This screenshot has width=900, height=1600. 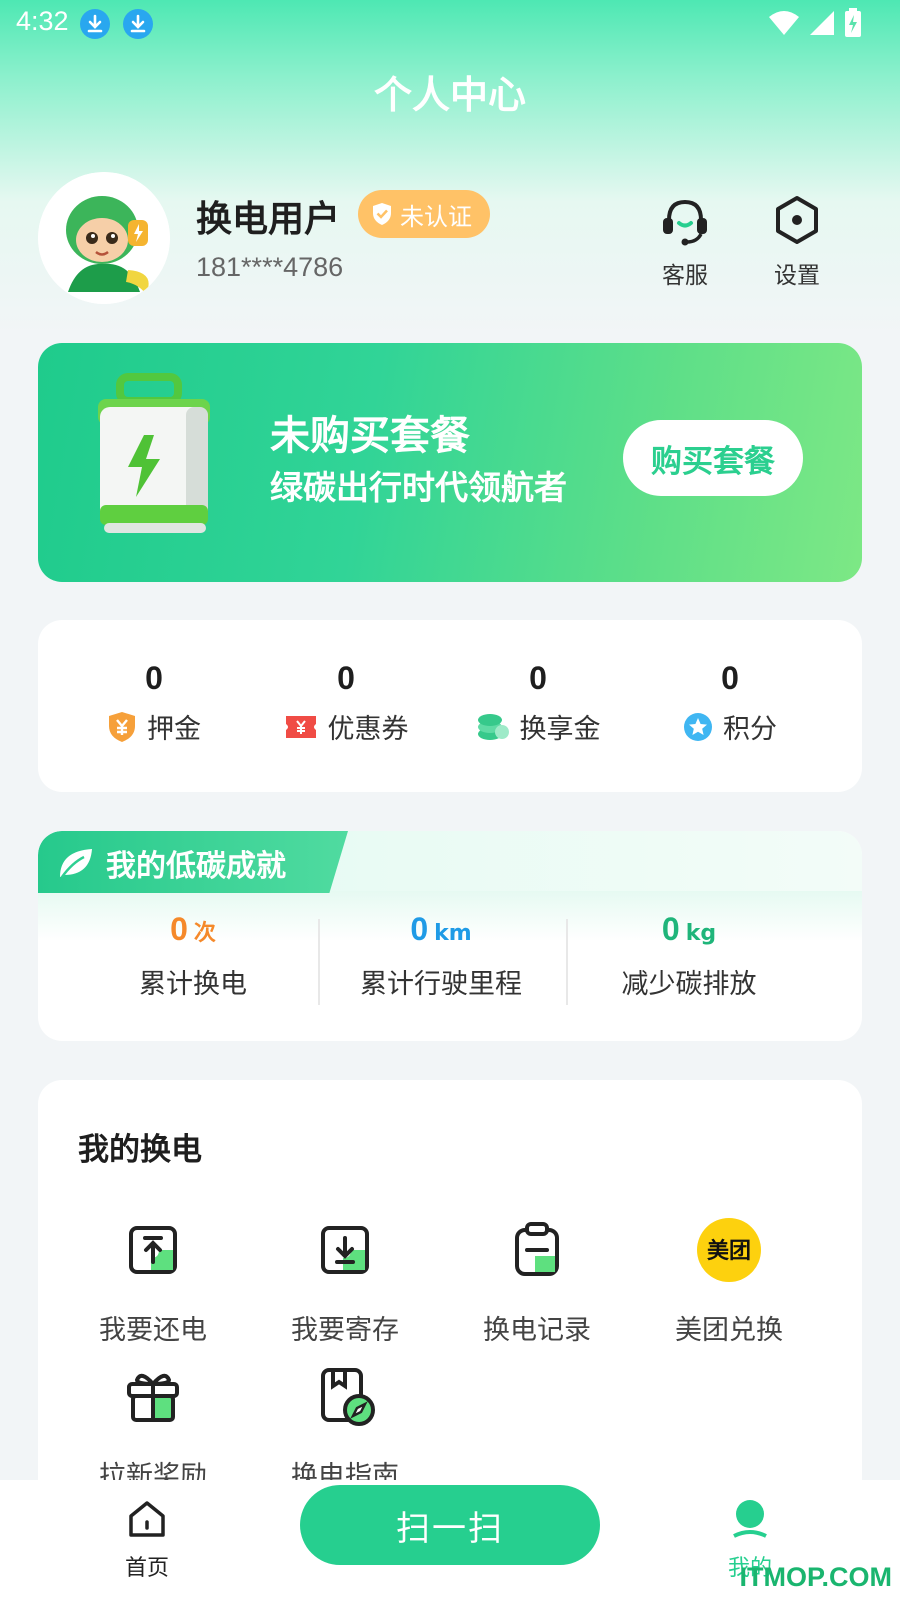 I want to click on swaps-value: 0, so click(x=179, y=929).